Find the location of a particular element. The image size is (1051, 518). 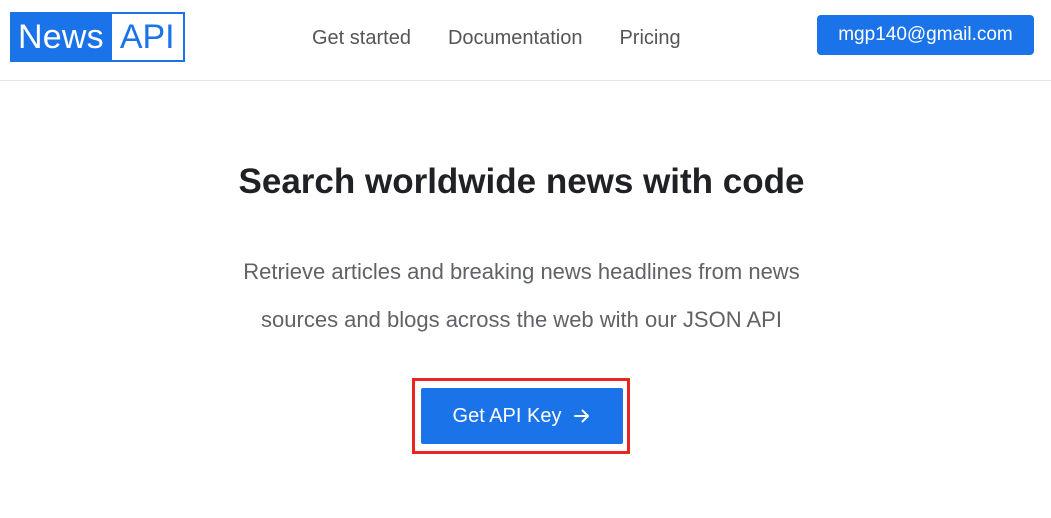

arrow-right-icon is located at coordinates (582, 416).